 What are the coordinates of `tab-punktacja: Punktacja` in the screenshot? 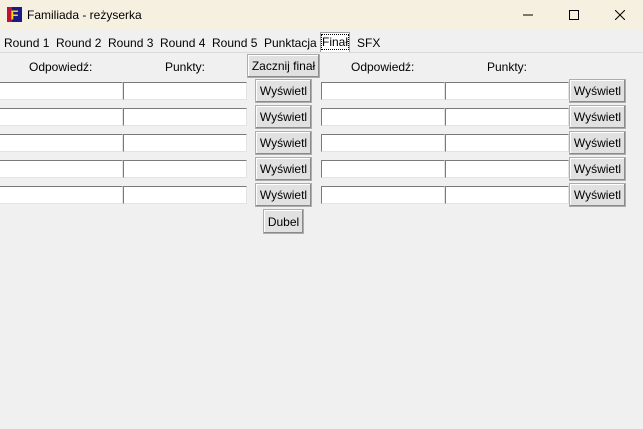 It's located at (290, 43).